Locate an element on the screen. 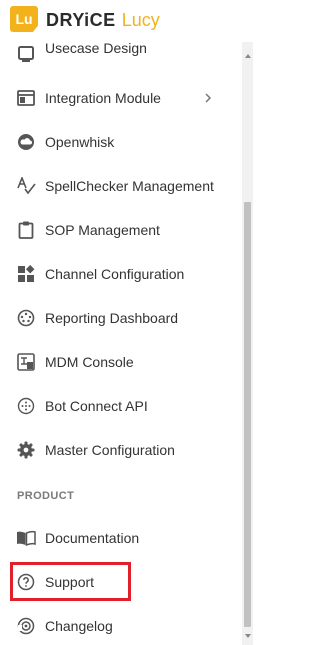 Image resolution: width=320 pixels, height=645 pixels. brand-name-light: Lucy is located at coordinates (140, 20).